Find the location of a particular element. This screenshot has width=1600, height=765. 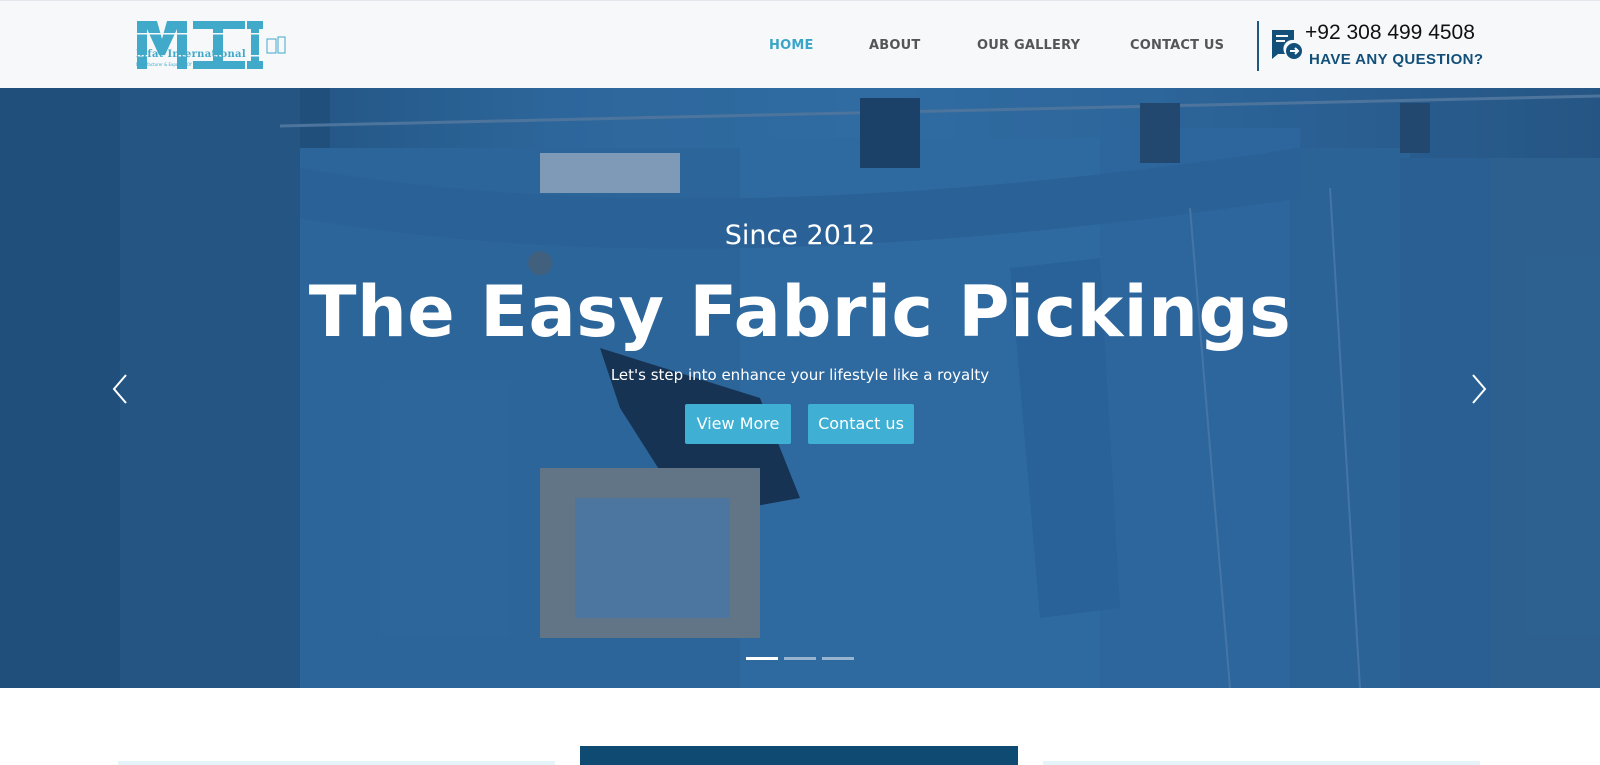

header-divider is located at coordinates (1258, 46).